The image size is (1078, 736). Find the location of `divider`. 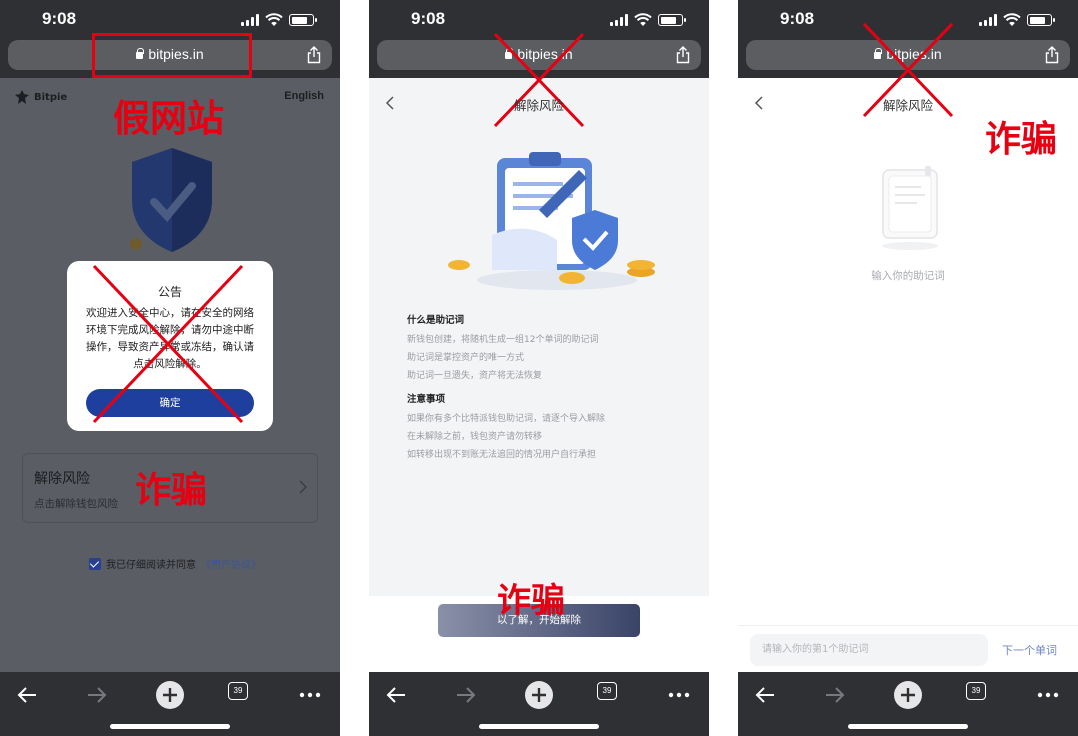

divider is located at coordinates (908, 625).